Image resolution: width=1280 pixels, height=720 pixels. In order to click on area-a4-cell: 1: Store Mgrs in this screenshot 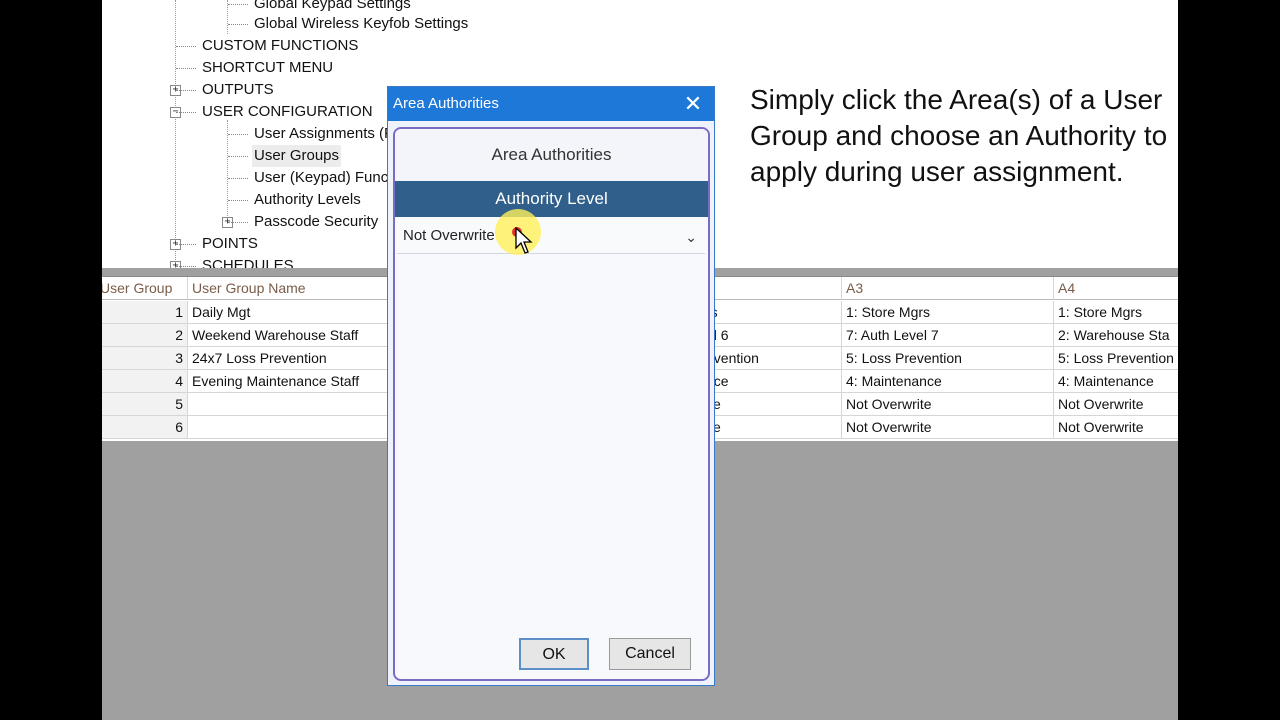, I will do `click(1116, 312)`.